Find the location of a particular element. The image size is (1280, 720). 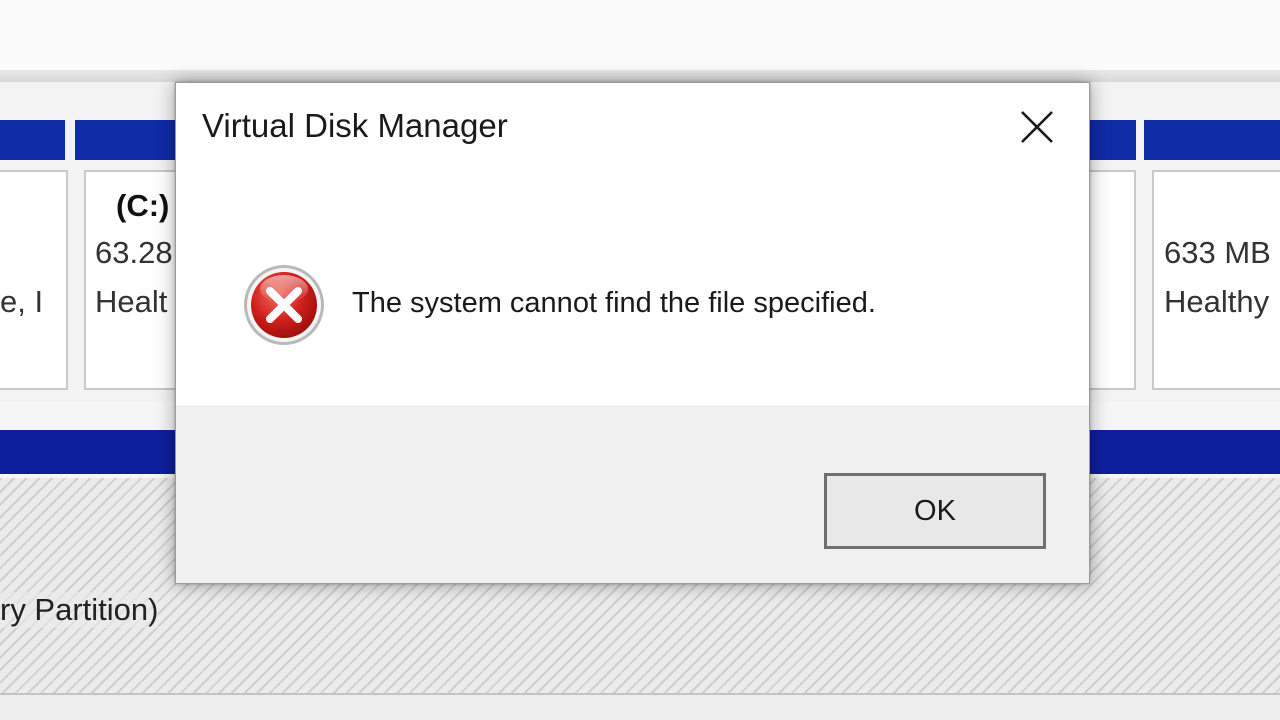

volume-bar is located at coordinates (32, 140).